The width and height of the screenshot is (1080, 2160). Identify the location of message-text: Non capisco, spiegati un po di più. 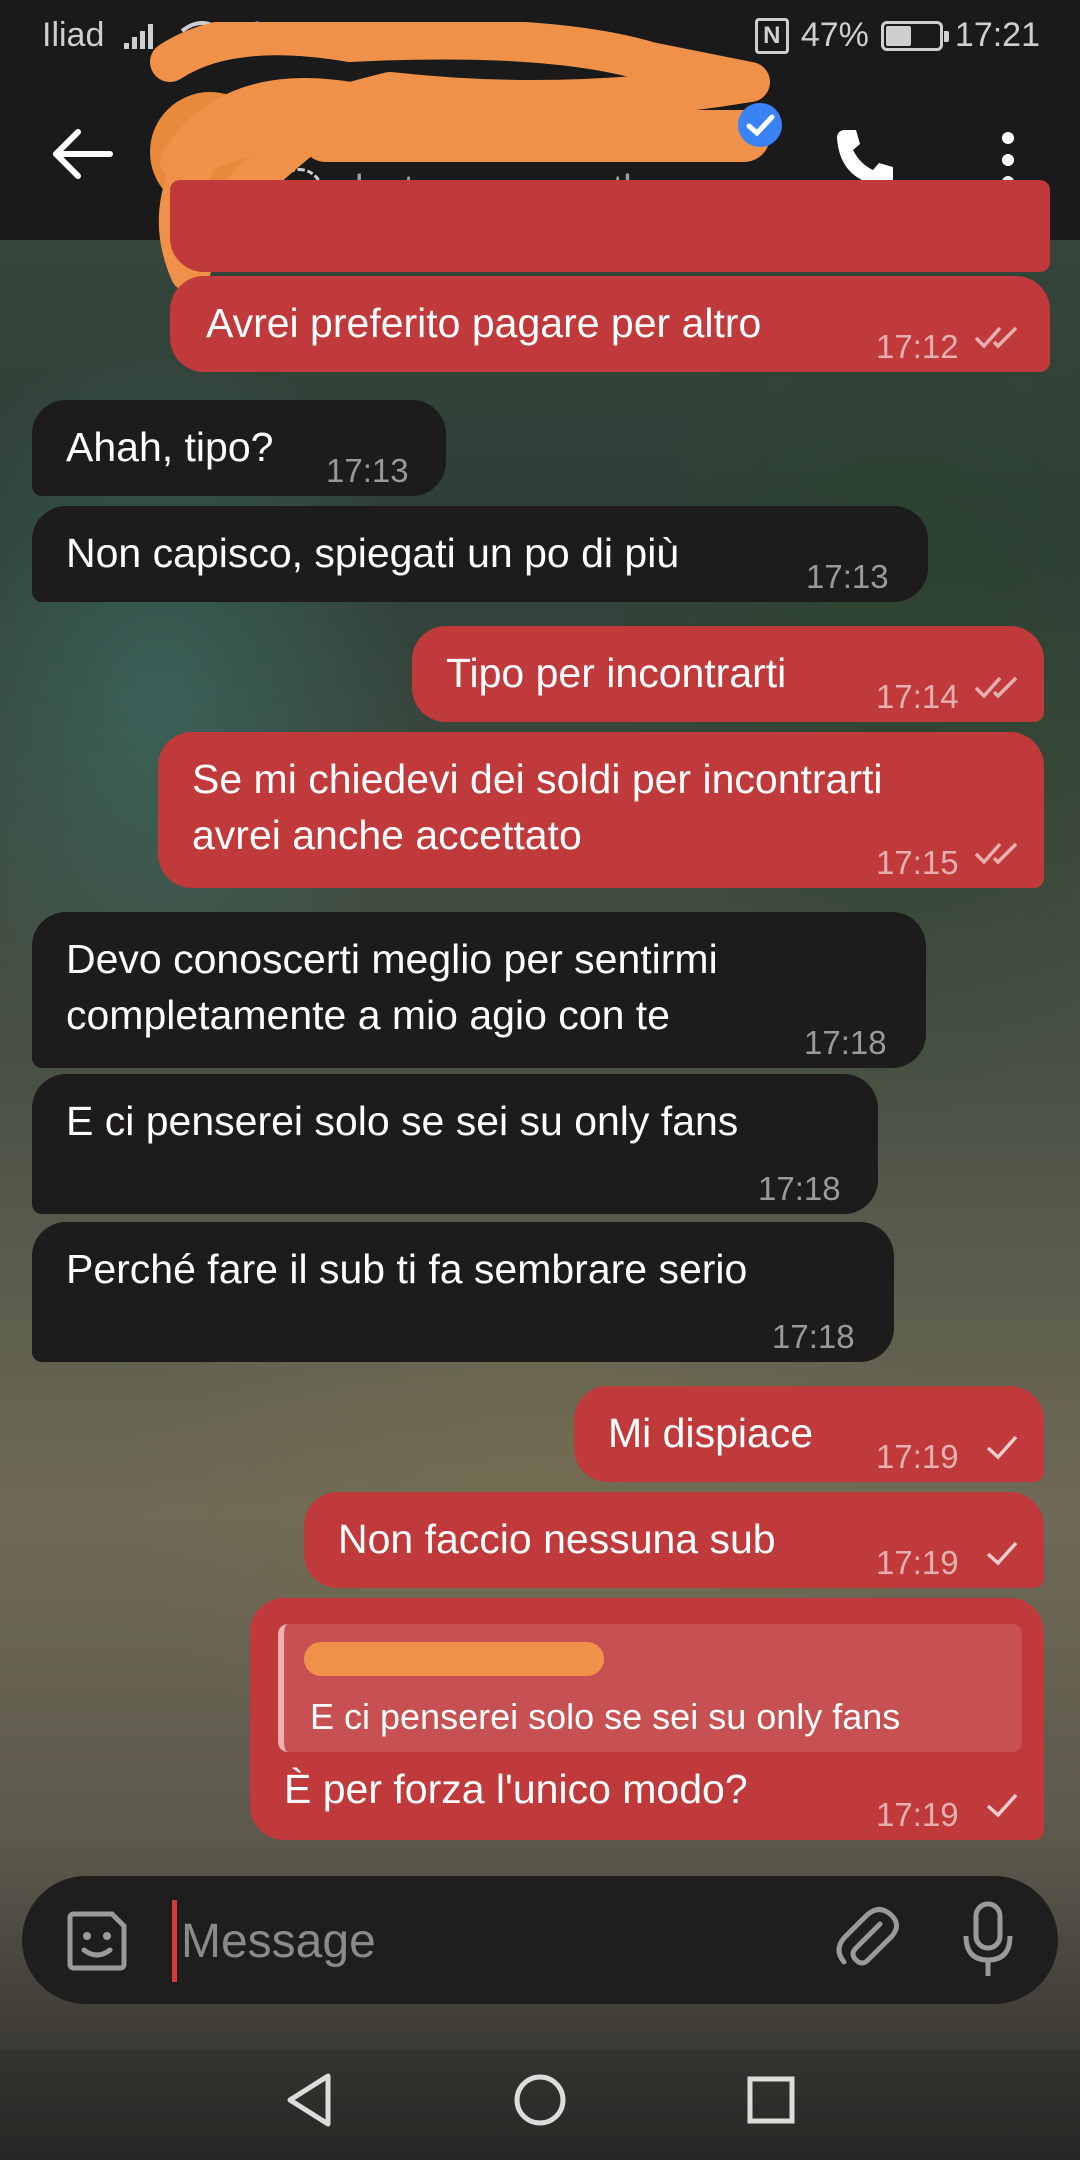
(373, 553).